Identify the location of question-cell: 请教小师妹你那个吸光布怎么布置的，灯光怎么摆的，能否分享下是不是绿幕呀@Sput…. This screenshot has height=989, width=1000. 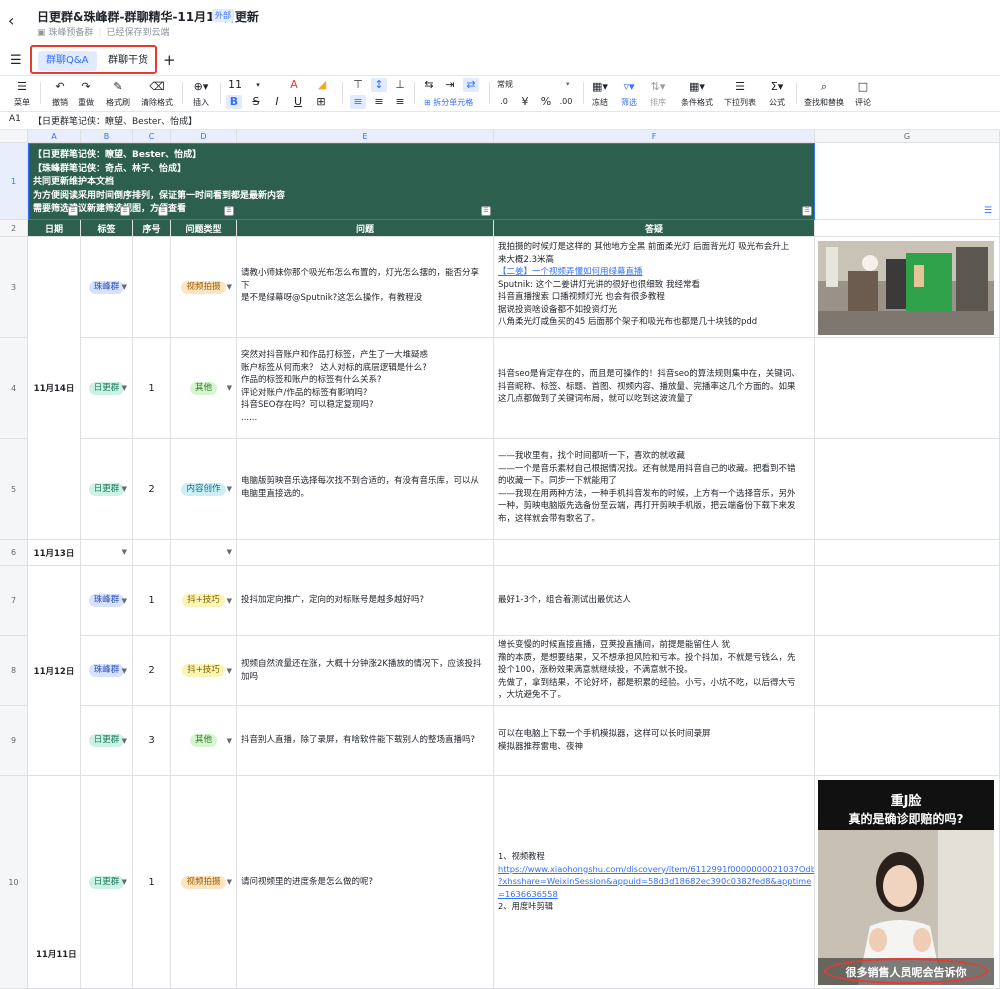
(365, 287).